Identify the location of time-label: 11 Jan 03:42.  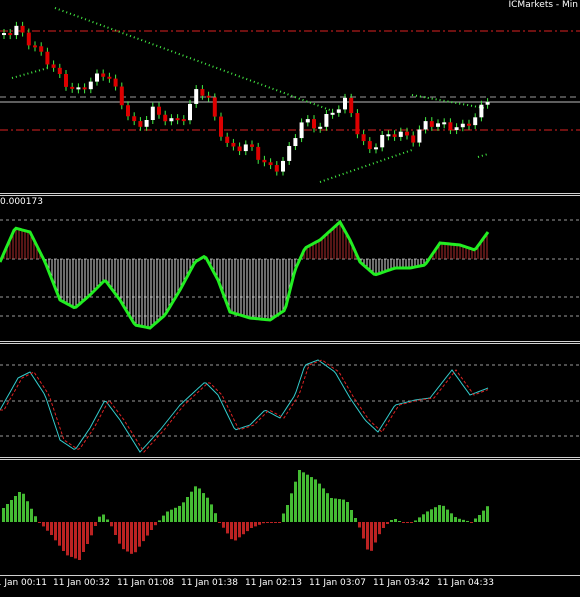
(401, 583).